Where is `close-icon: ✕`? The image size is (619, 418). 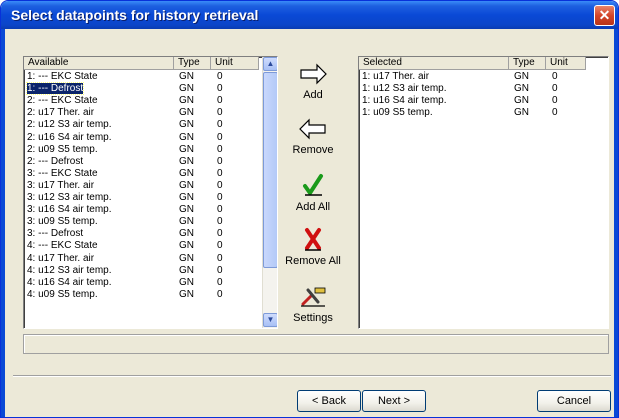 close-icon: ✕ is located at coordinates (604, 15).